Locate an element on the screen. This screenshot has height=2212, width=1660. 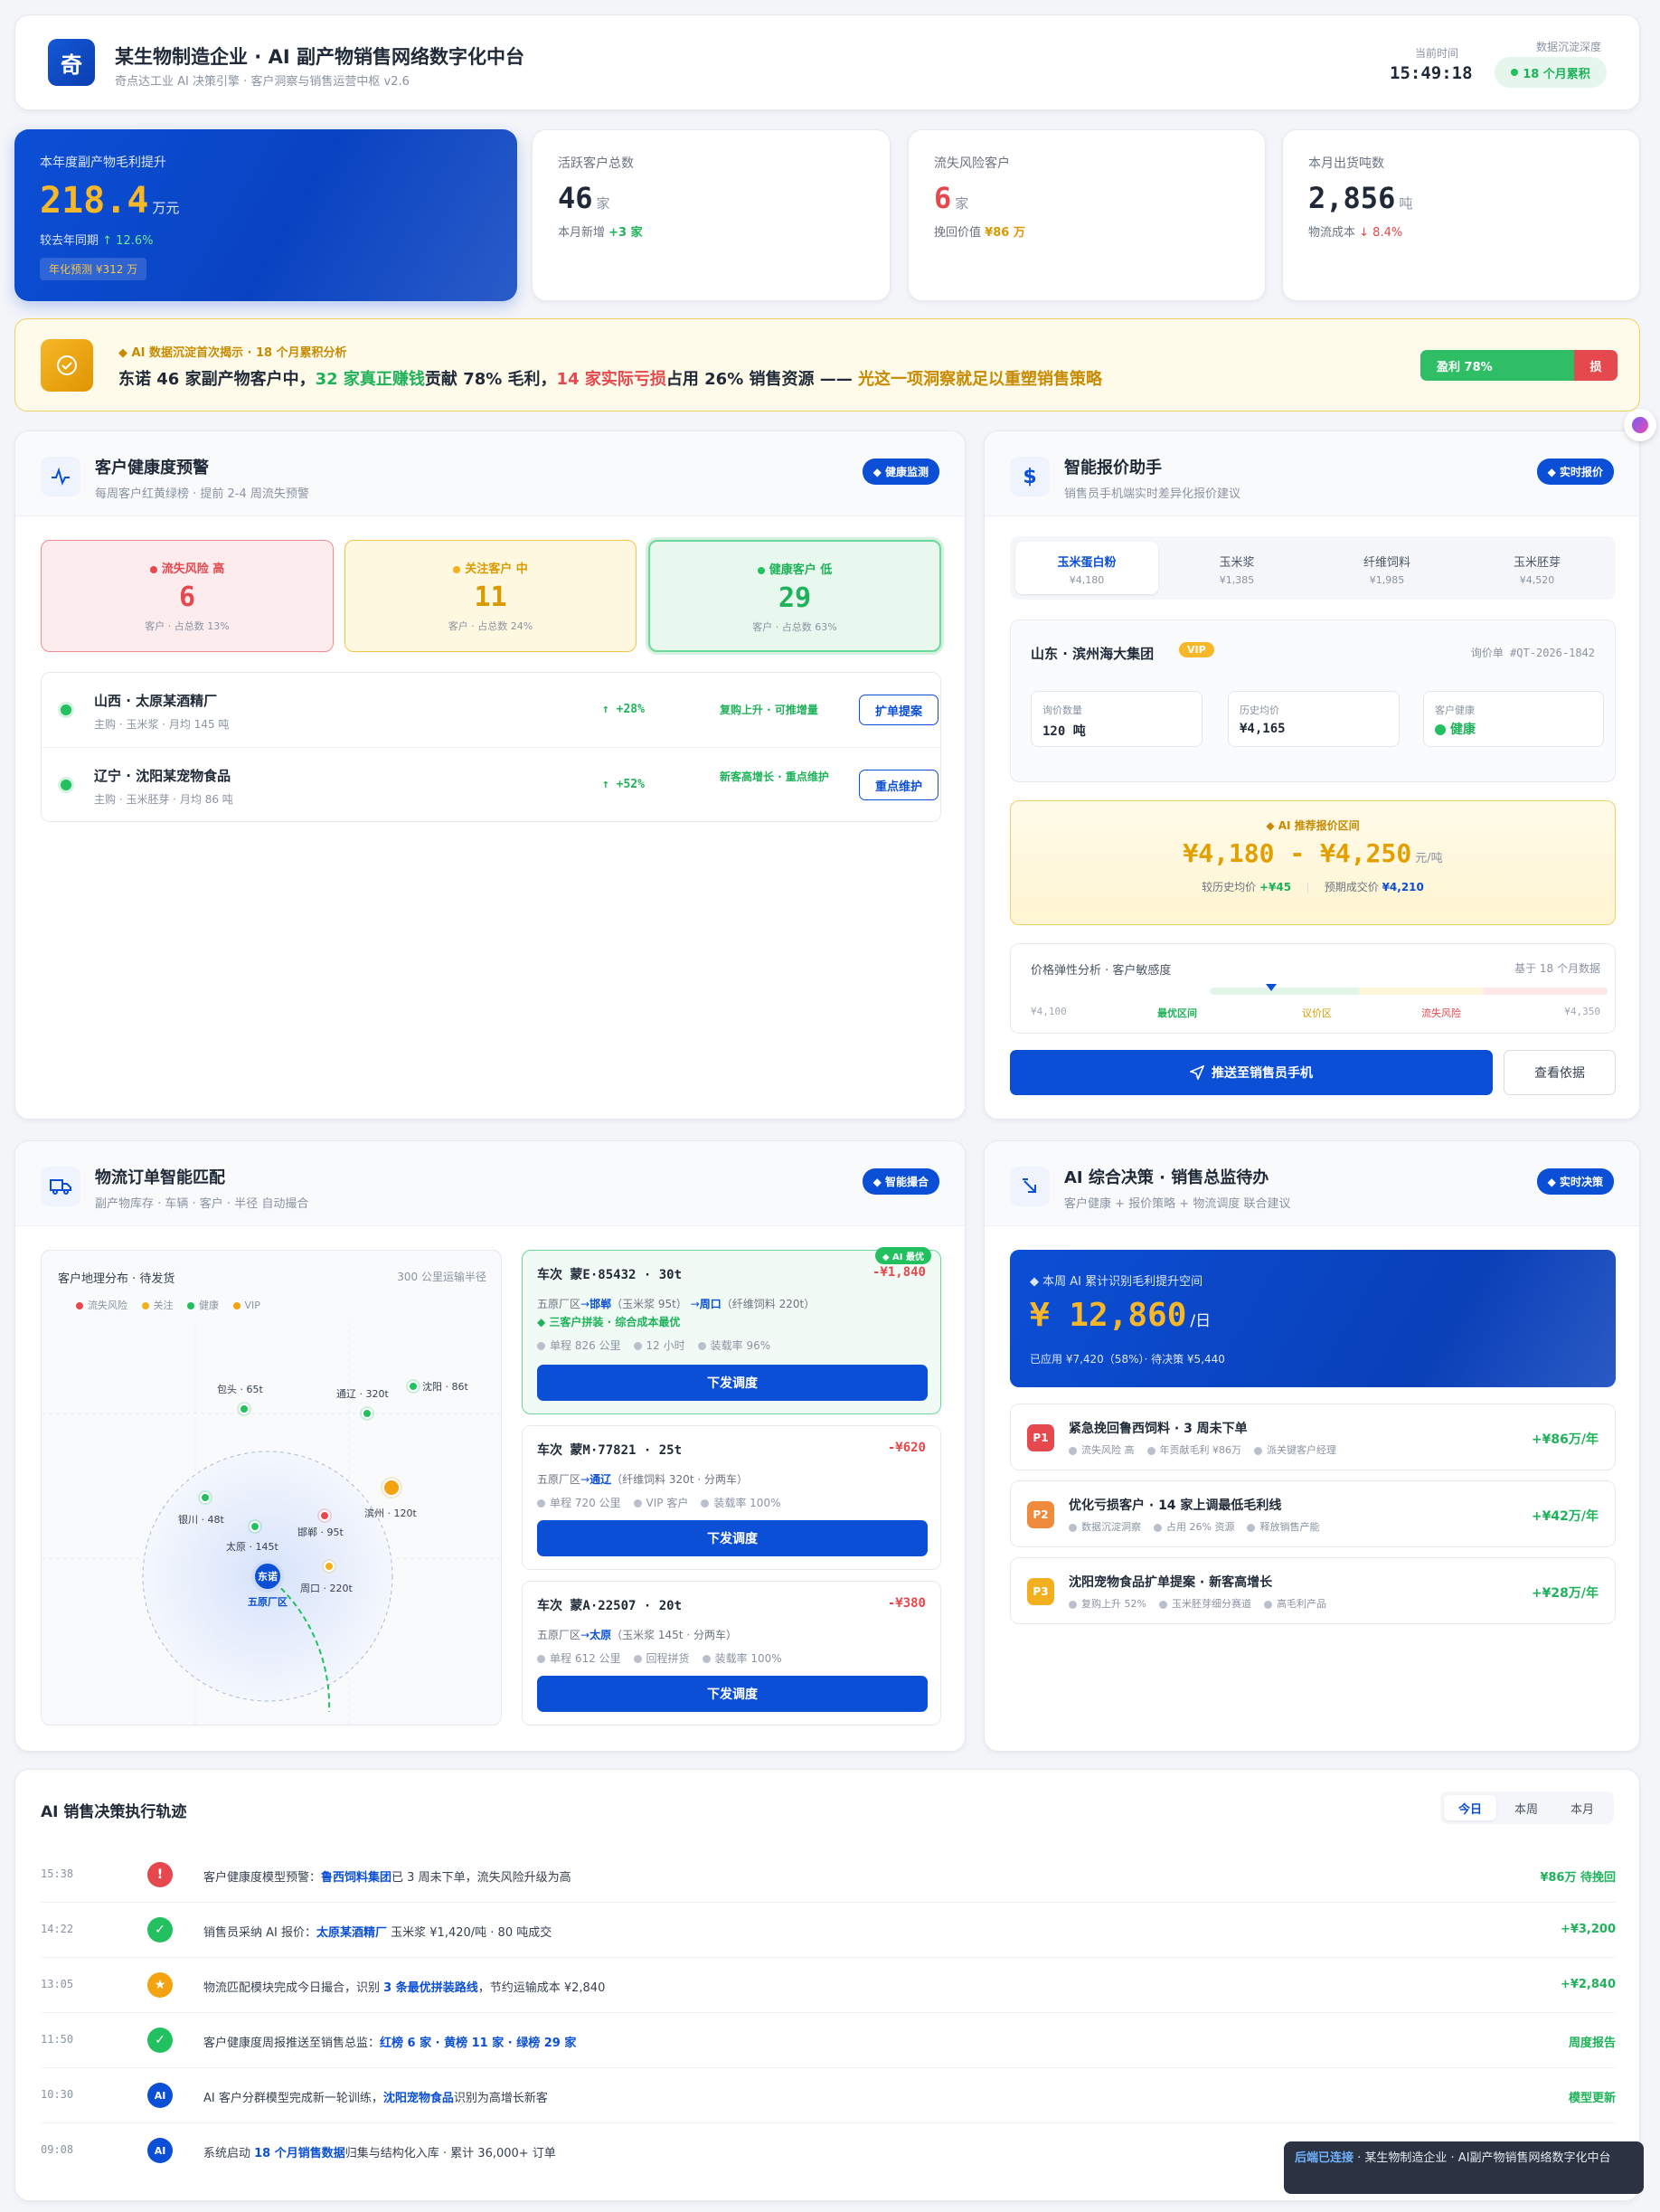
check-circle-icon is located at coordinates (67, 365).